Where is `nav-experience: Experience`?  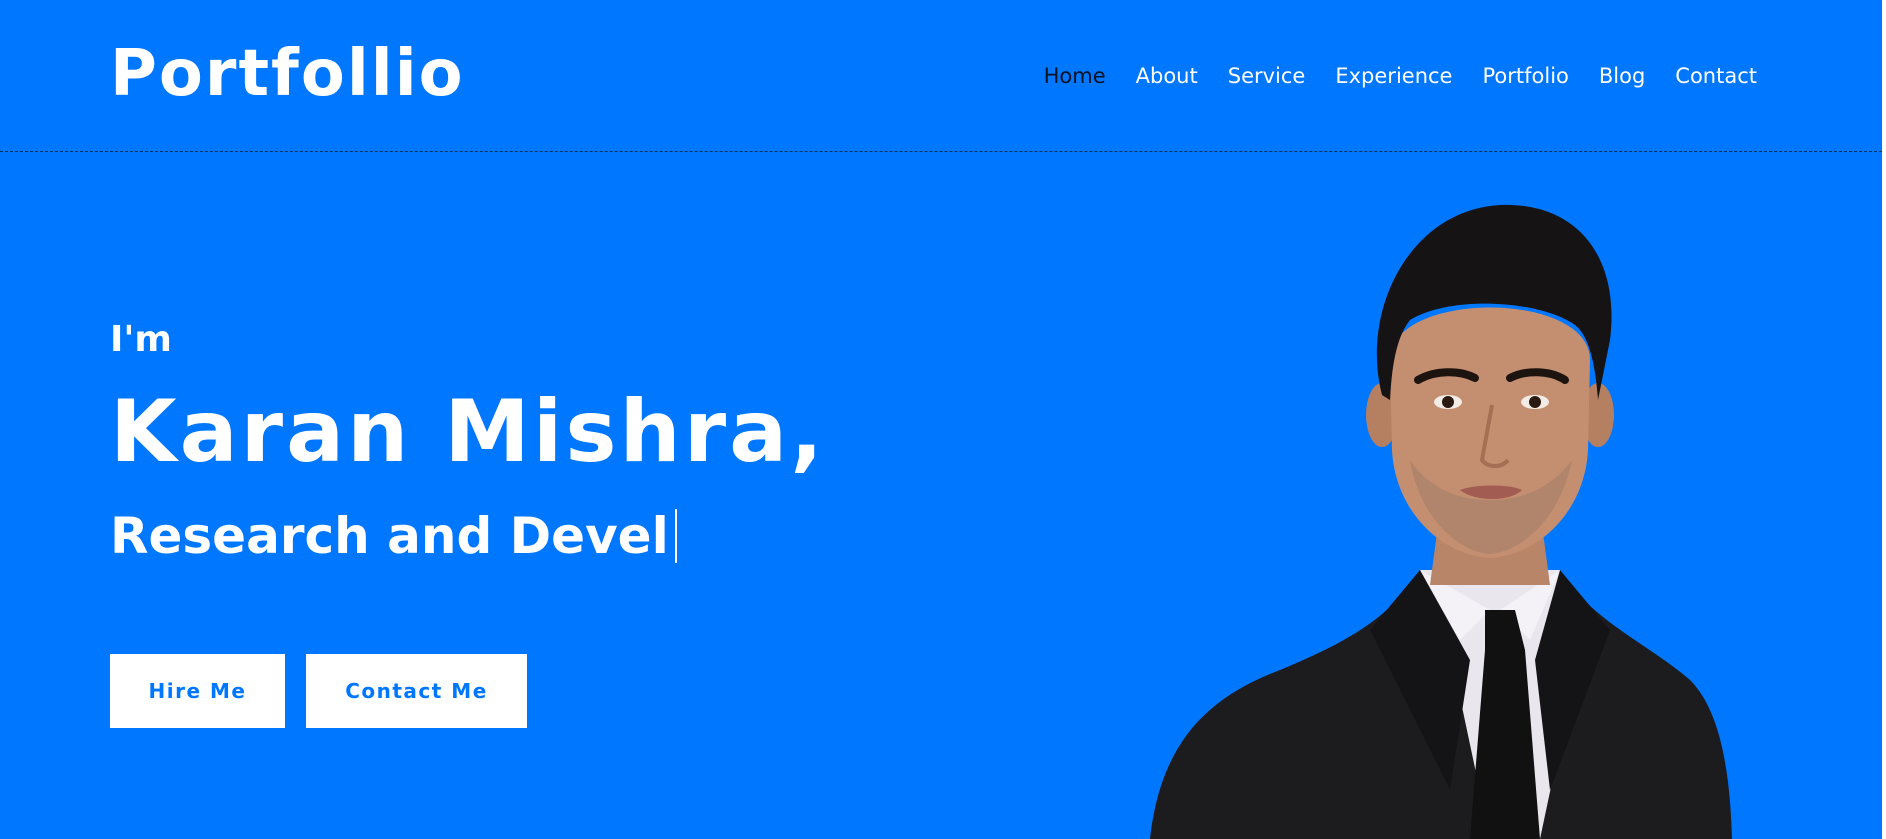 nav-experience: Experience is located at coordinates (1393, 76).